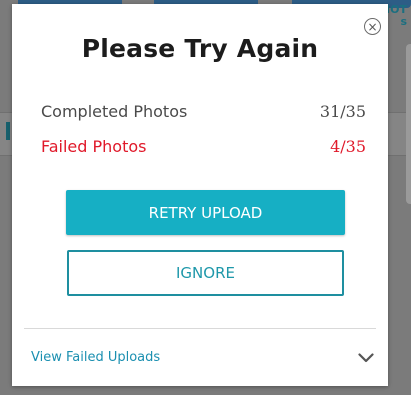  I want to click on close-icon: ×, so click(372, 26).